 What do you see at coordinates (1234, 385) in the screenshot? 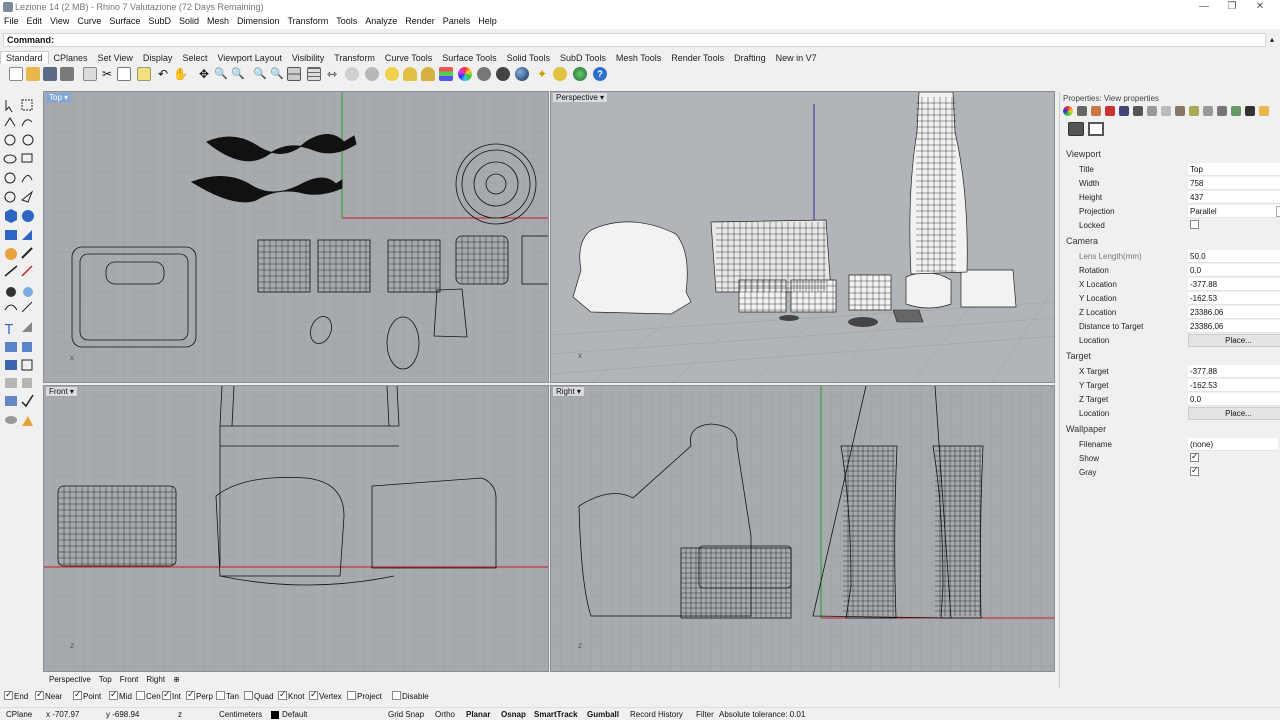
I see `y-target-field: -162.53` at bounding box center [1234, 385].